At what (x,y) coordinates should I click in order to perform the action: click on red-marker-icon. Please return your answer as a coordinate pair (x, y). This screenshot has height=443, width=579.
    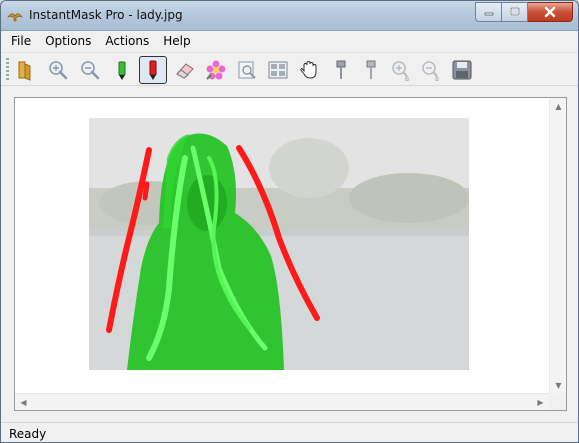
    Looking at the image, I should click on (153, 70).